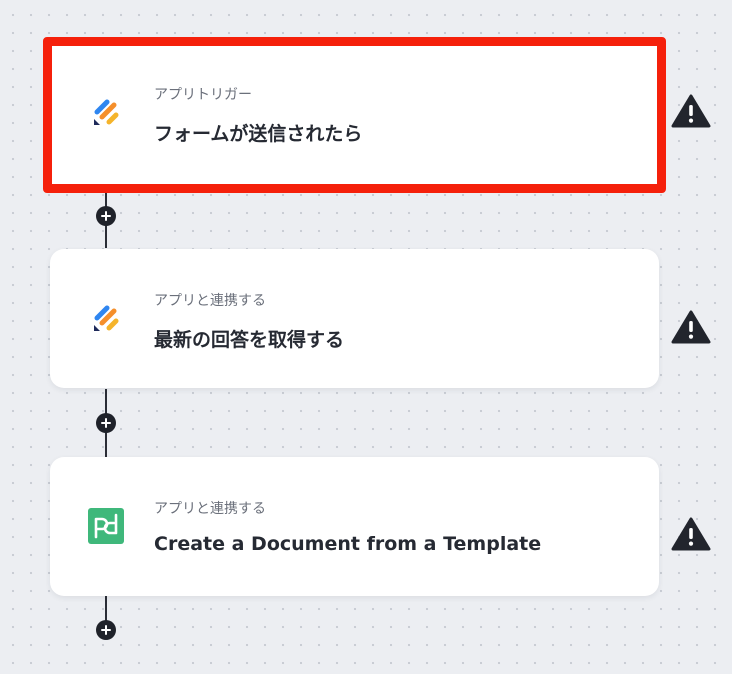 Image resolution: width=732 pixels, height=674 pixels. I want to click on step-title: Create a Document from a Template, so click(348, 544).